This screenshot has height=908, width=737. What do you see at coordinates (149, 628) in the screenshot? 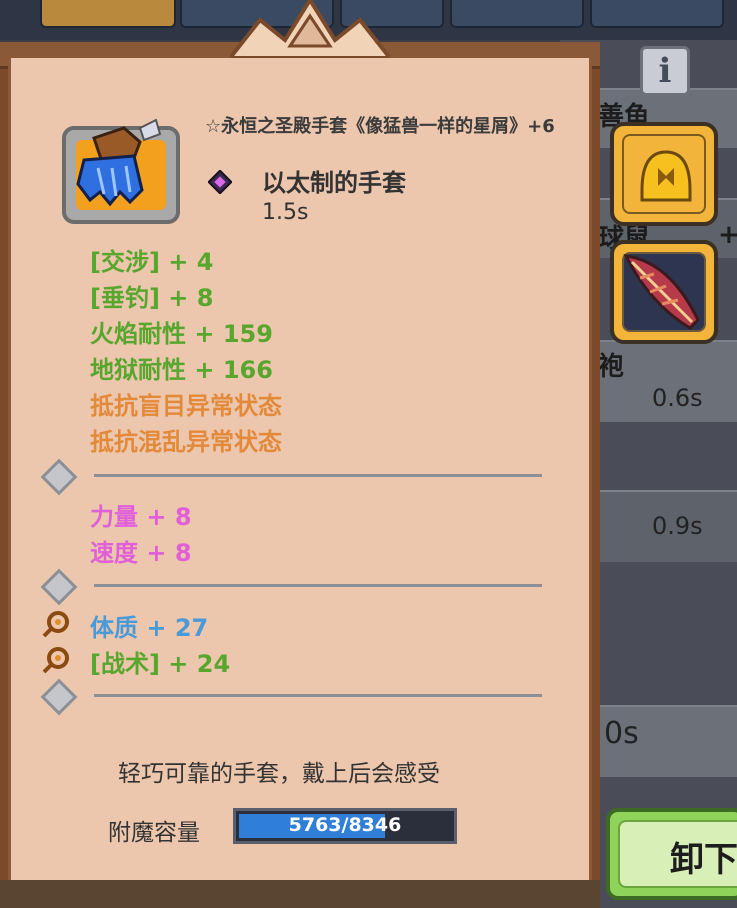
I see `stat-line: 体质 + 27` at bounding box center [149, 628].